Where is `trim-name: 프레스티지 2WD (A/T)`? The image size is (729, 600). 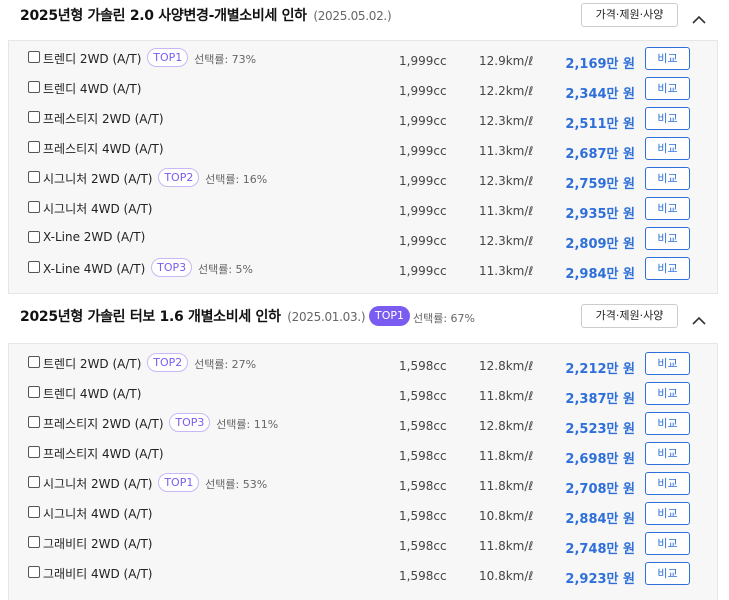 trim-name: 프레스티지 2WD (A/T) is located at coordinates (103, 119).